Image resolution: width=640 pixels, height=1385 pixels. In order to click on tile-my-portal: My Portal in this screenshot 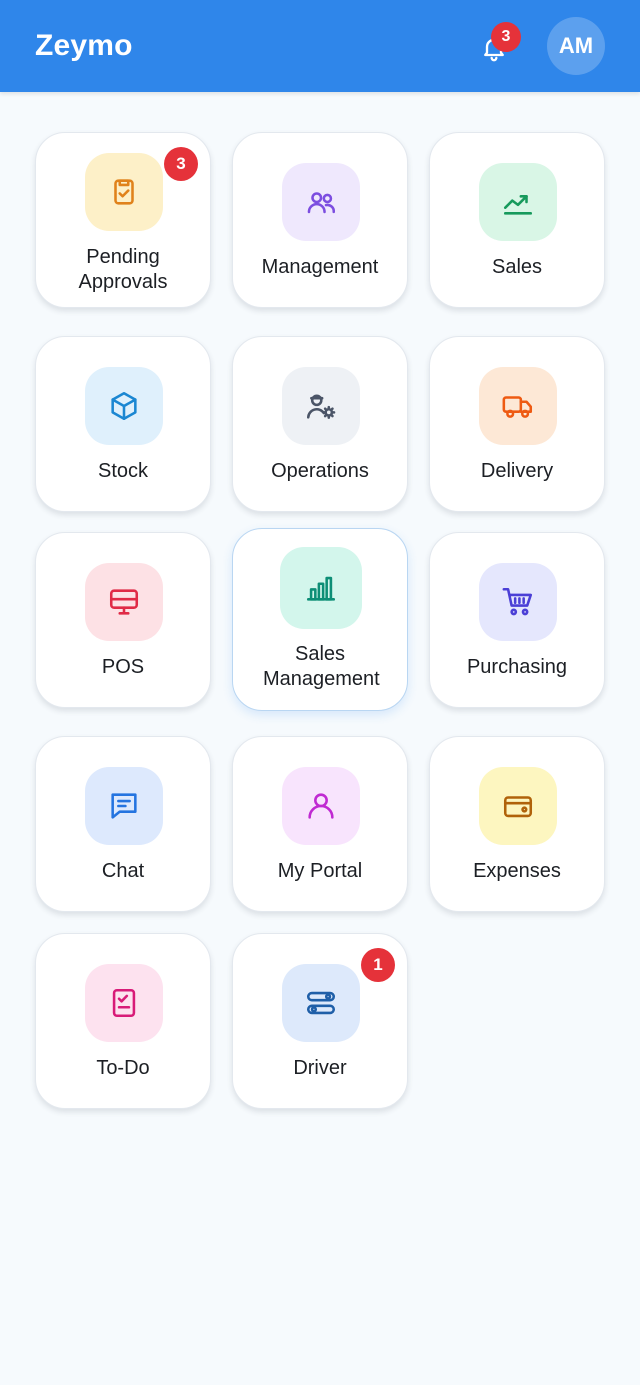, I will do `click(320, 824)`.